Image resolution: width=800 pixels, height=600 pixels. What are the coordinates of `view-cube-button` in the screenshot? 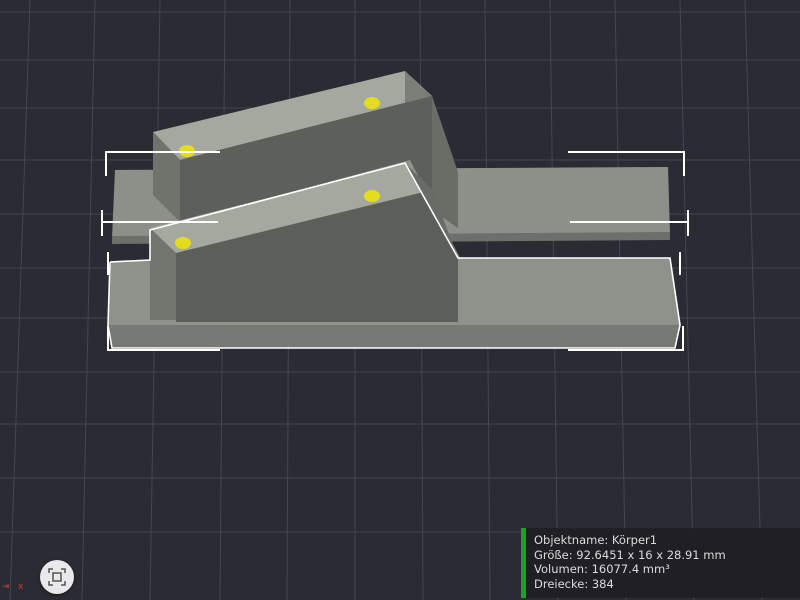 It's located at (57, 577).